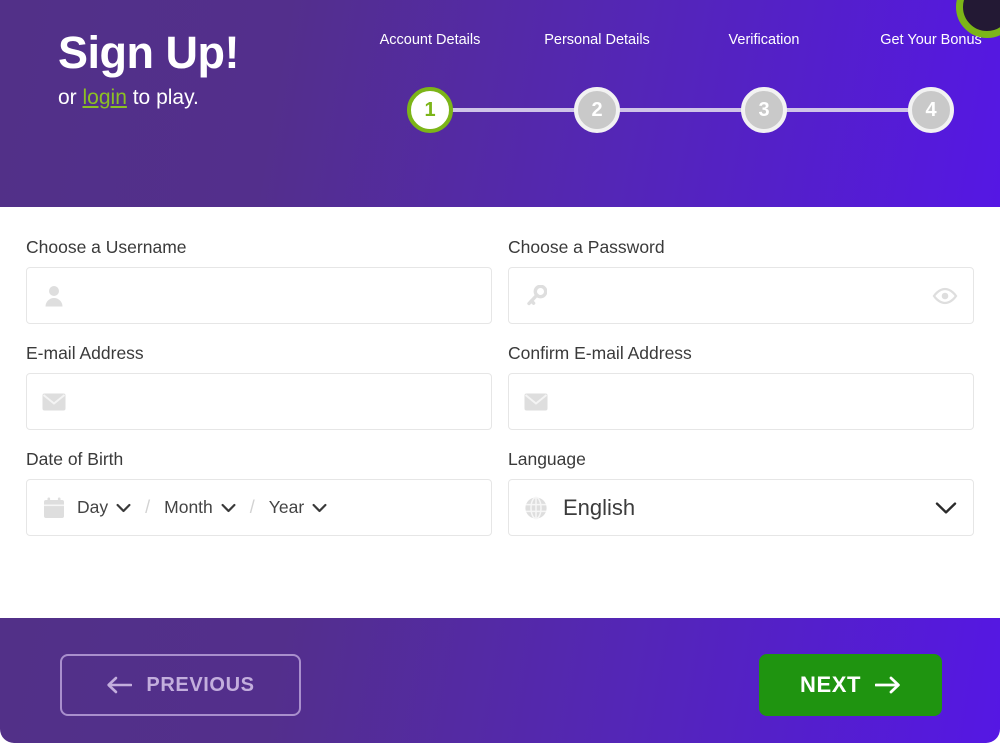  What do you see at coordinates (547, 459) in the screenshot?
I see `language-label: Language` at bounding box center [547, 459].